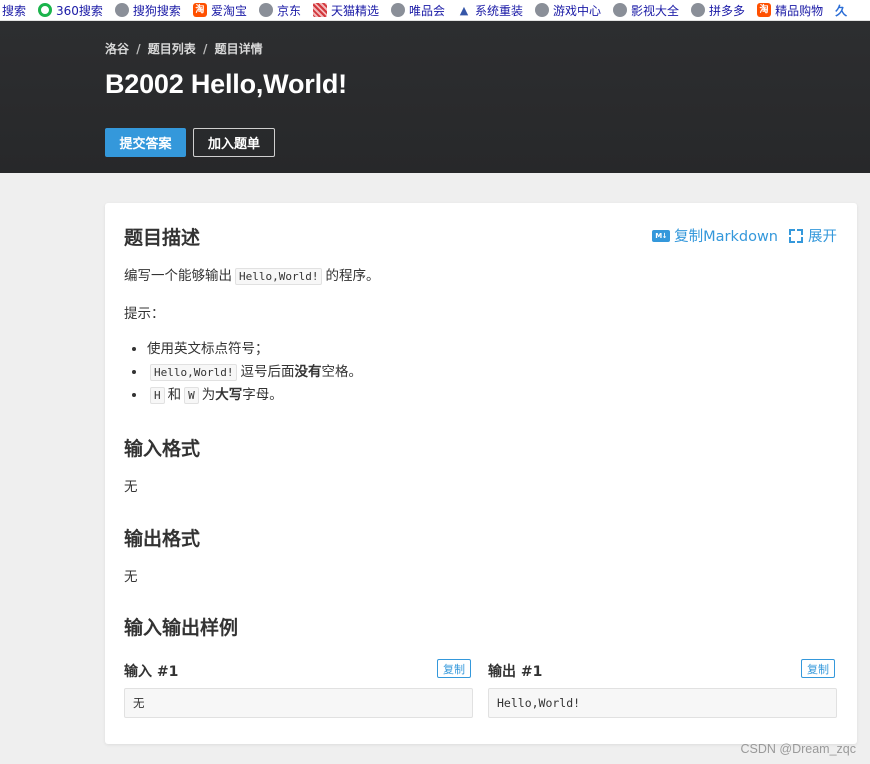 Image resolution: width=870 pixels, height=764 pixels. Describe the element at coordinates (254, 349) in the screenshot. I see `list-item: 使用英文标点符号；` at that location.